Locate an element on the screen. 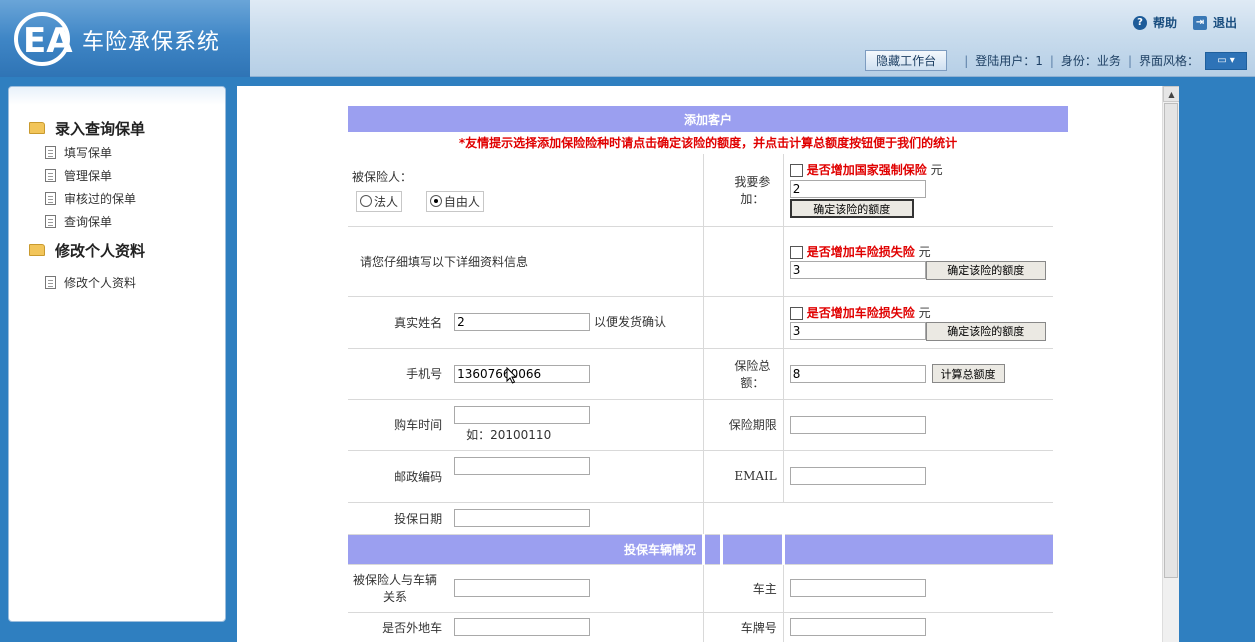 Image resolution: width=1255 pixels, height=642 pixels. sidebar-item-edit-profile: 修改个人资料 is located at coordinates (117, 282).